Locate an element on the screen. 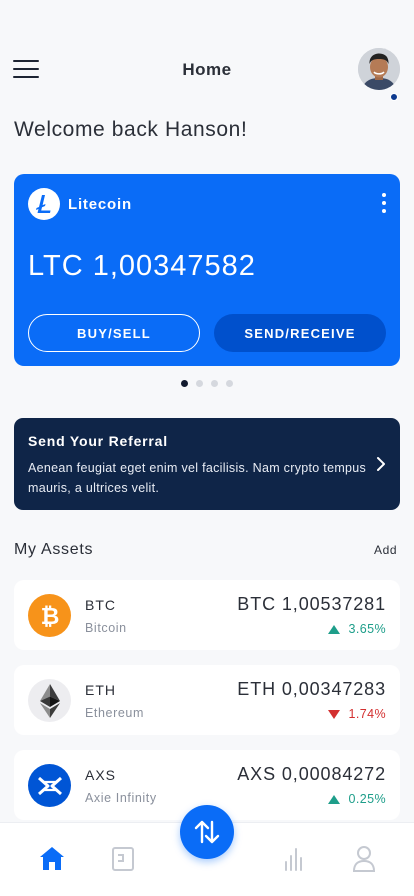  home-icon is located at coordinates (52, 858).